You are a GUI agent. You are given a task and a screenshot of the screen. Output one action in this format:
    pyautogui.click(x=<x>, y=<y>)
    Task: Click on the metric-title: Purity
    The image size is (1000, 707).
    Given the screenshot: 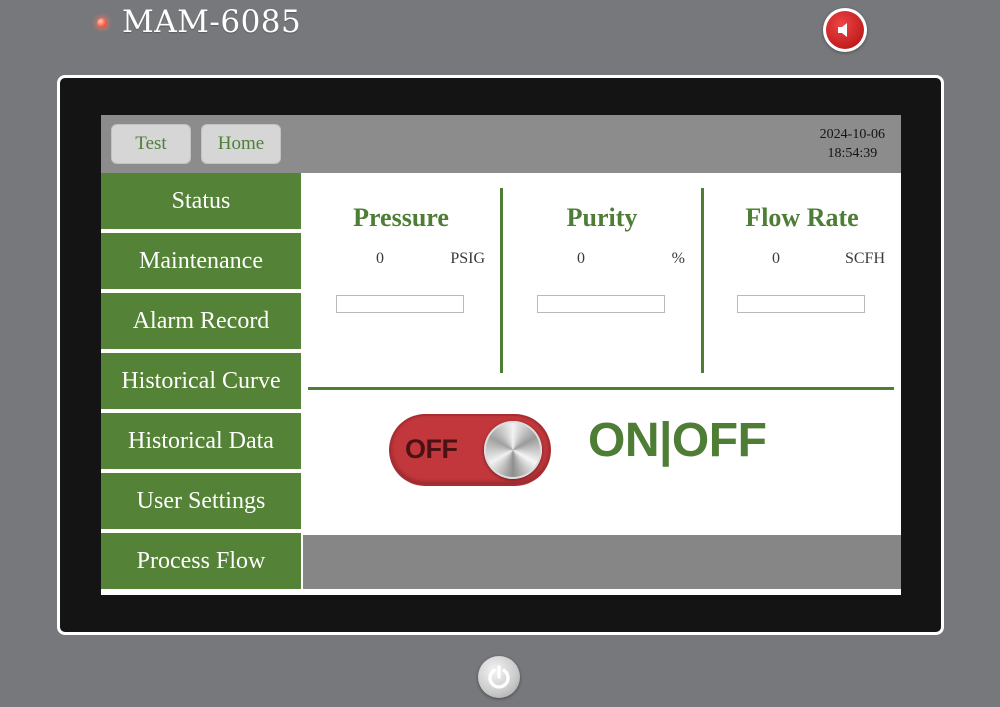 What is the action you would take?
    pyautogui.click(x=602, y=217)
    